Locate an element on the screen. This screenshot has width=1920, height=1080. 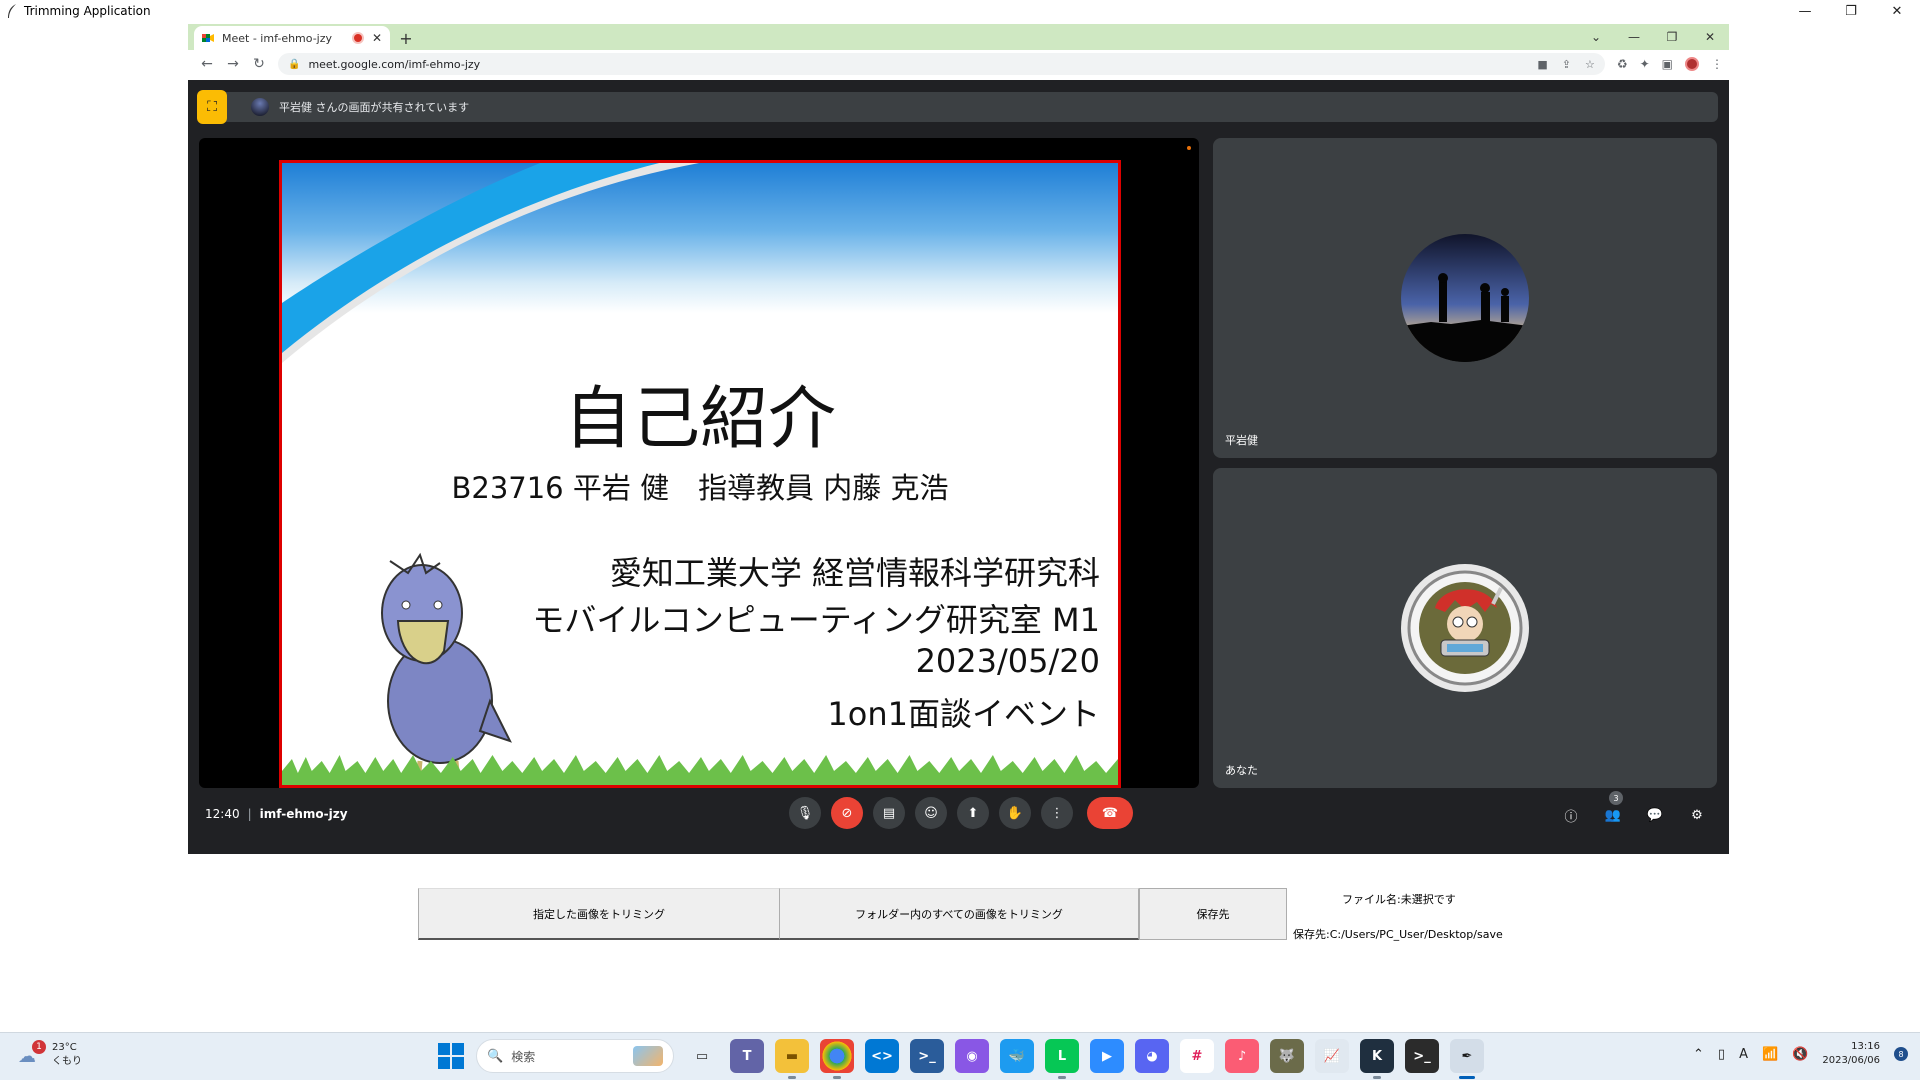
discord-icon: ◕ is located at coordinates (1152, 1056).